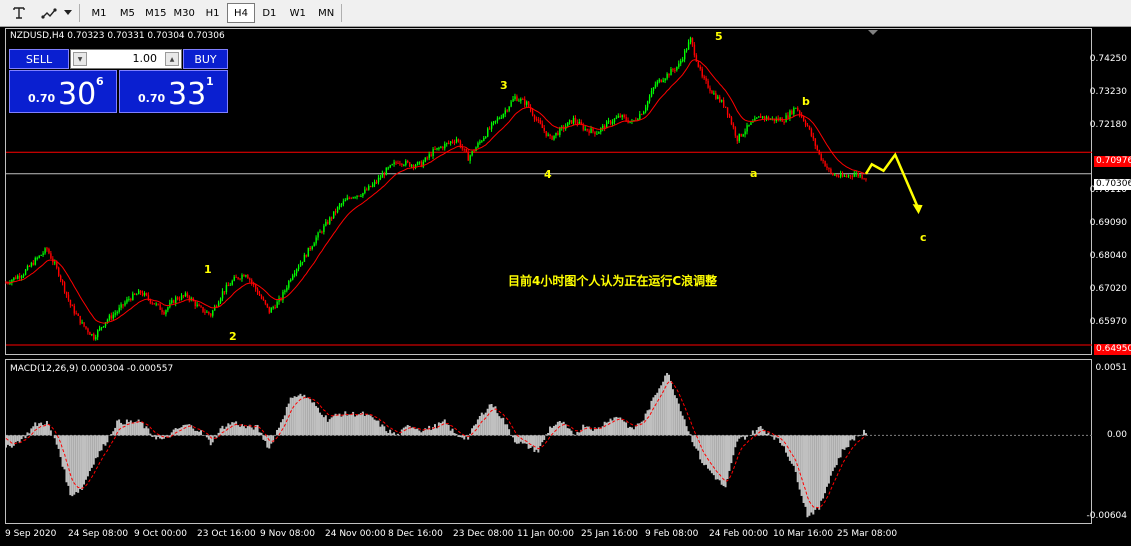 The height and width of the screenshot is (546, 1131). I want to click on wave-label-1: 1, so click(208, 269).